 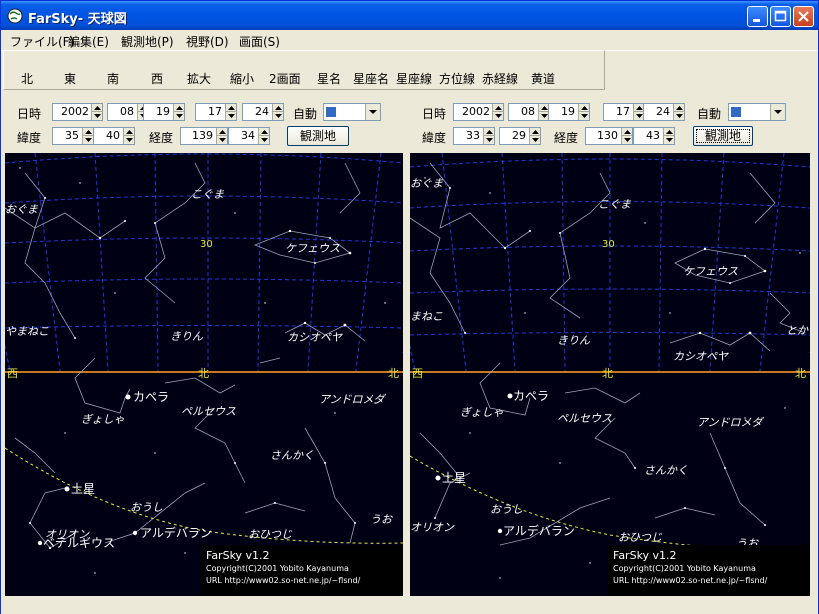 I want to click on menu-screen: 画面(S), so click(x=259, y=41).